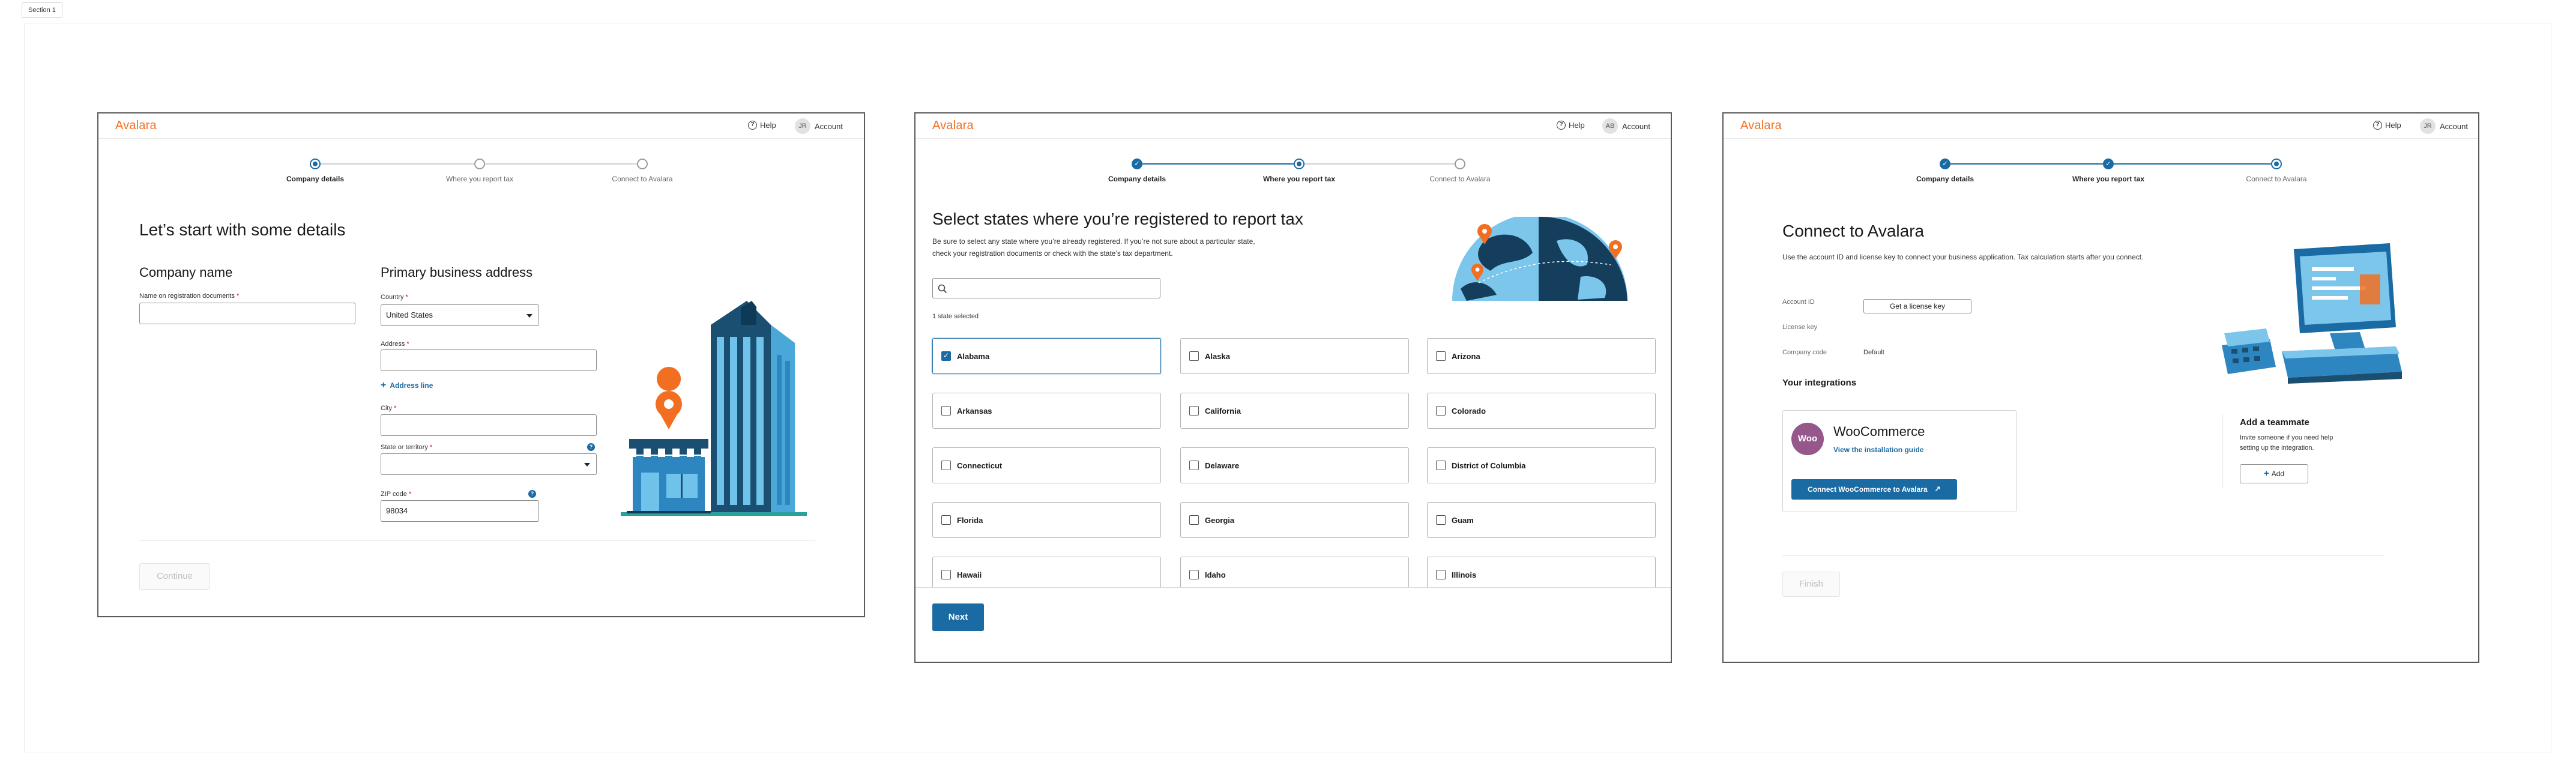 The image size is (2576, 774). Describe the element at coordinates (457, 272) in the screenshot. I see `address-heading: Primary business address` at that location.